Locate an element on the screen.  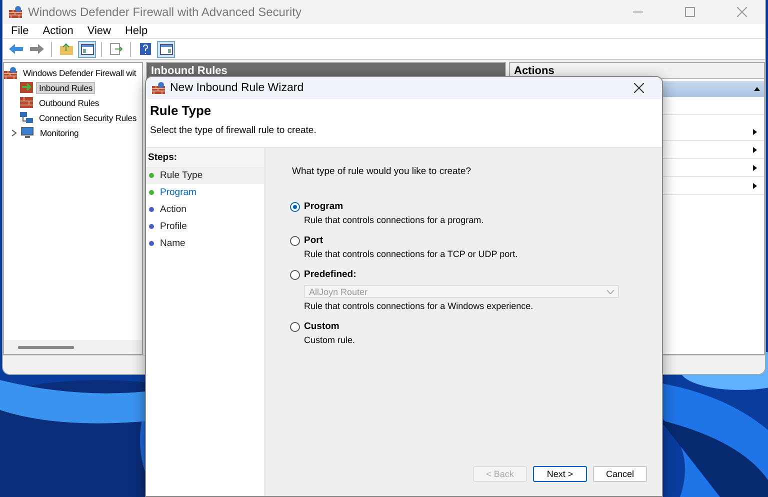
firewall-icon is located at coordinates (10, 72).